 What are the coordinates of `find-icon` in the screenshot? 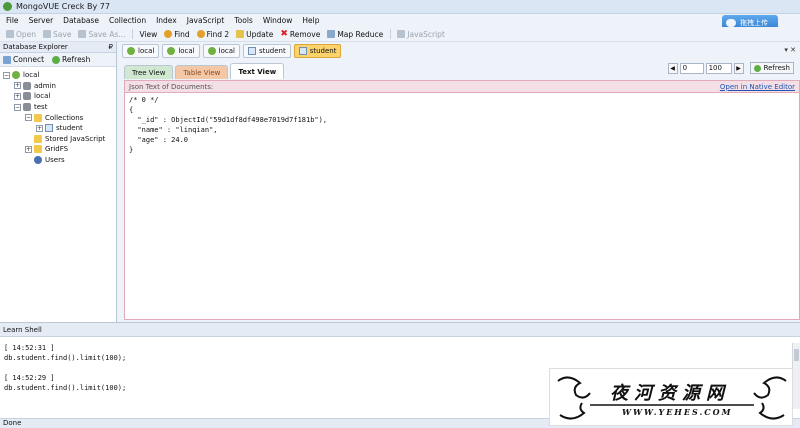 It's located at (168, 34).